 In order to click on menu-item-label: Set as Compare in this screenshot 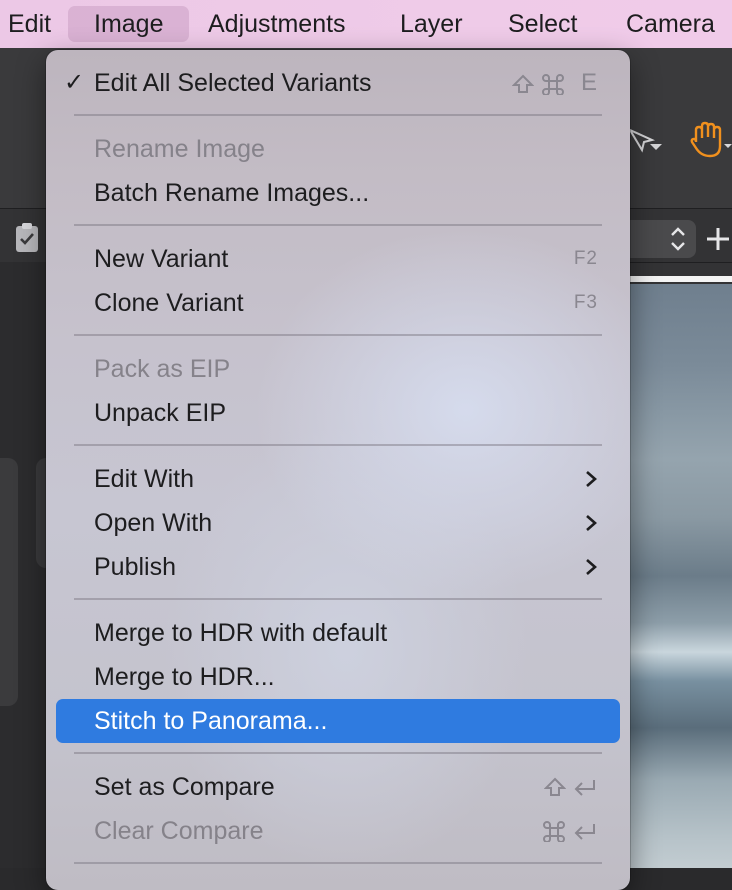, I will do `click(184, 787)`.